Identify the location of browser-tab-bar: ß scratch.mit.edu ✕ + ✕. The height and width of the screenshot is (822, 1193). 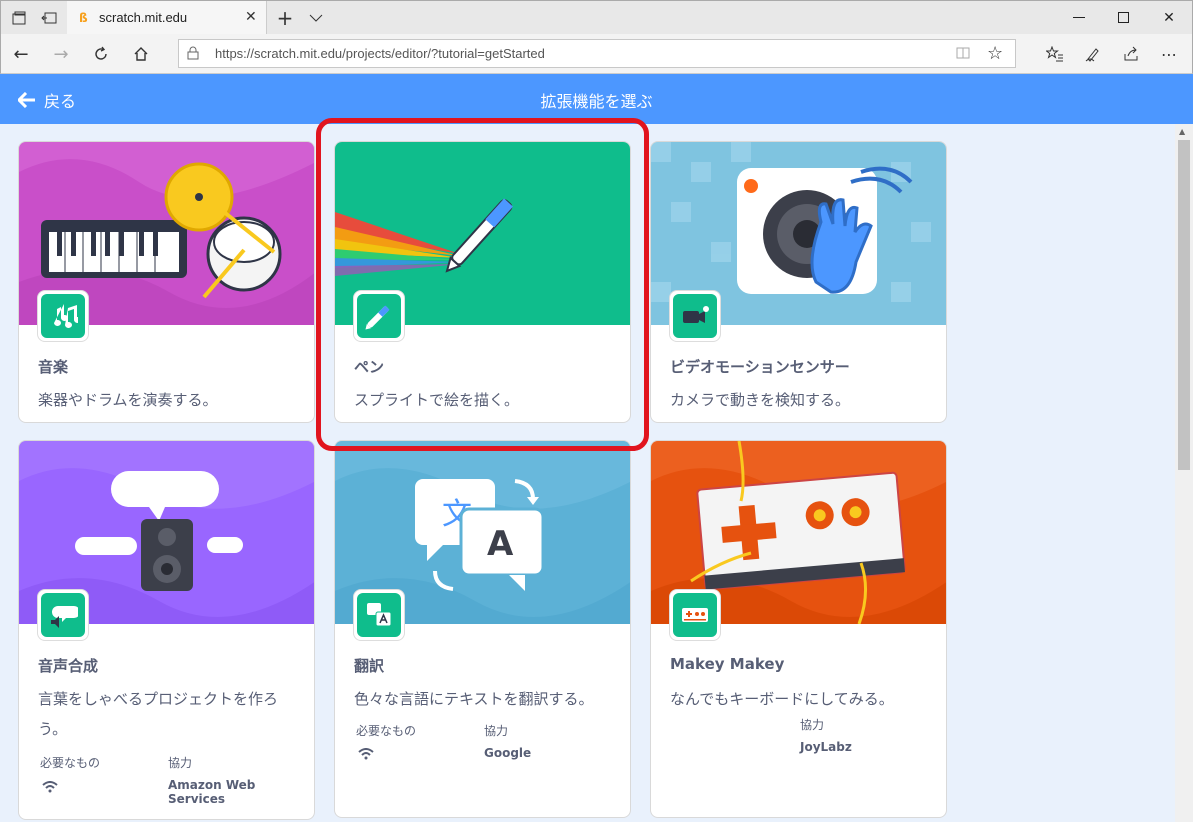
(596, 17).